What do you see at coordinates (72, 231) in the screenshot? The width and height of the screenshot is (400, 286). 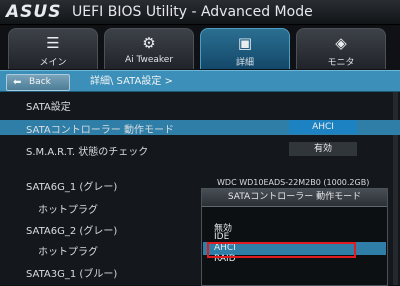 I see `port-label: SATA6G_2 (グレー)` at bounding box center [72, 231].